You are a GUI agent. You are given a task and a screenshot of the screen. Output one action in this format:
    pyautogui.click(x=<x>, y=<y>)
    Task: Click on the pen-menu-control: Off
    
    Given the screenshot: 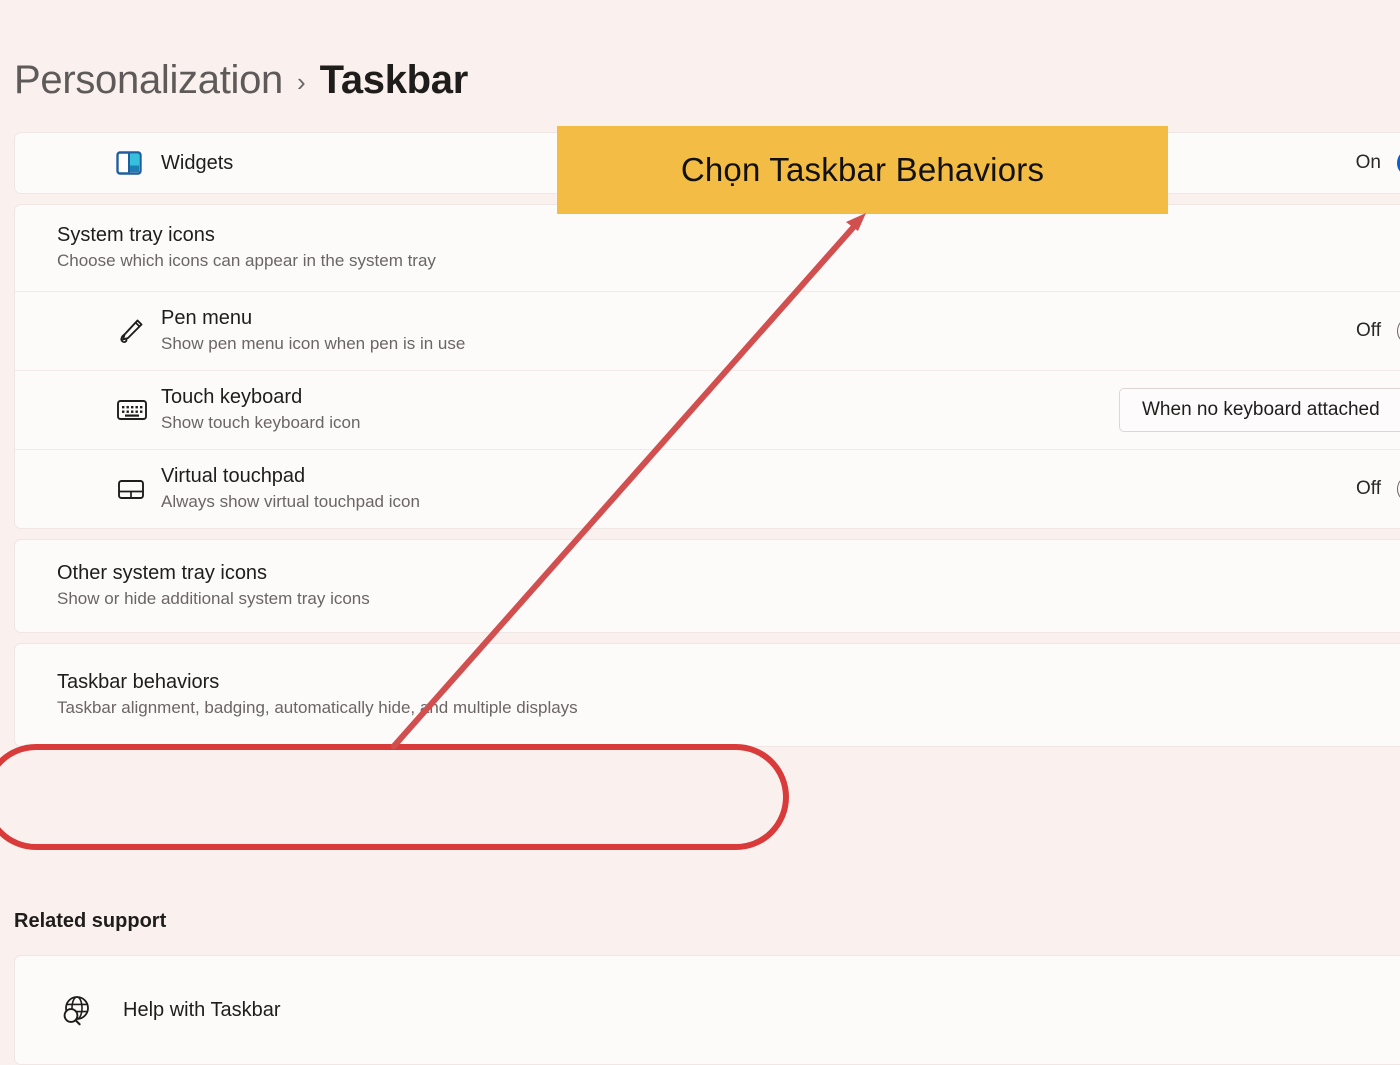 What is the action you would take?
    pyautogui.click(x=1378, y=330)
    